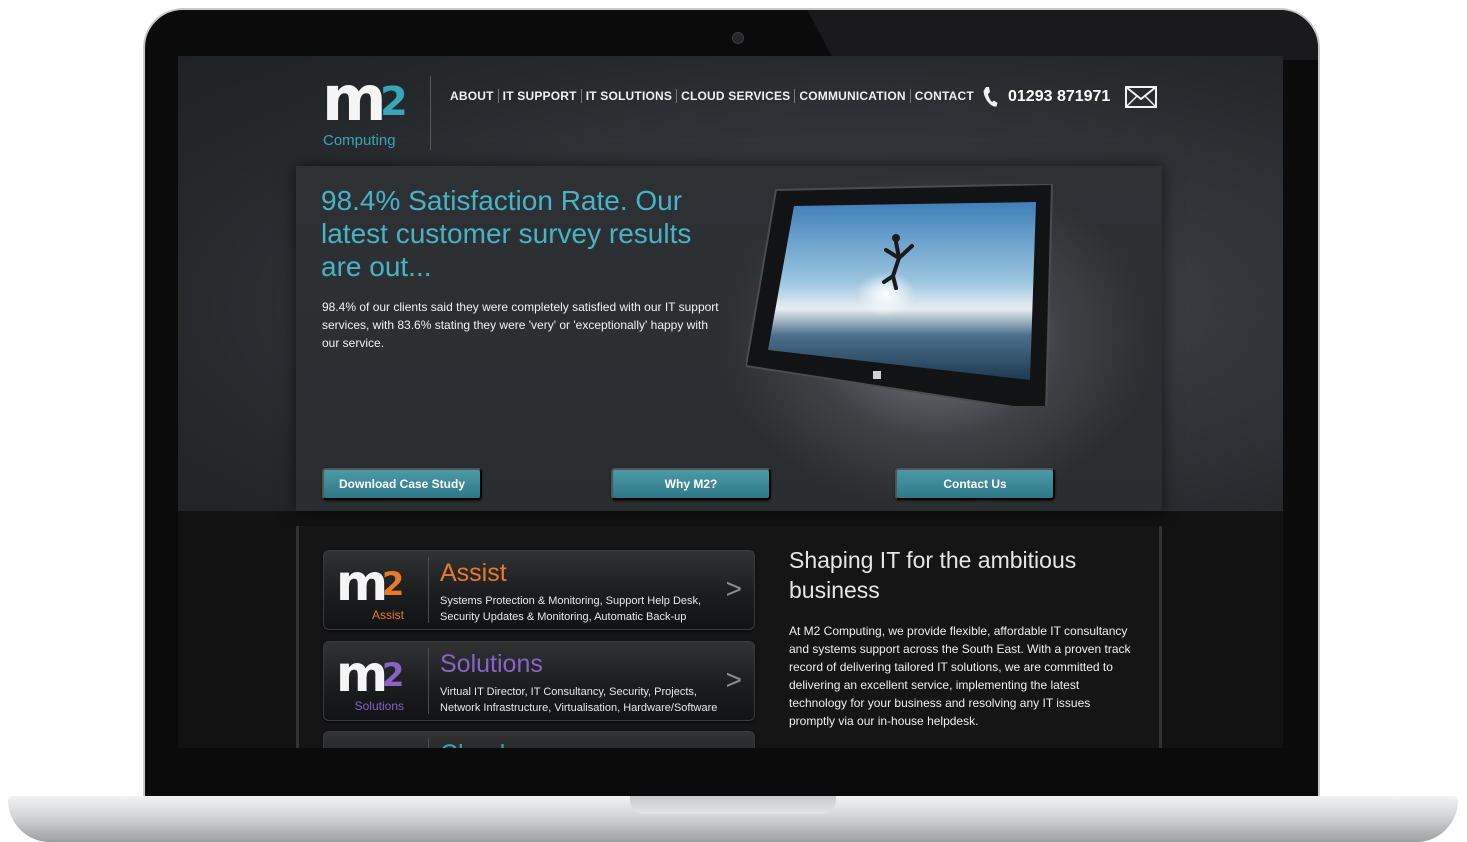  I want to click on nav-item-it-support: IT SUPPORT, so click(539, 96).